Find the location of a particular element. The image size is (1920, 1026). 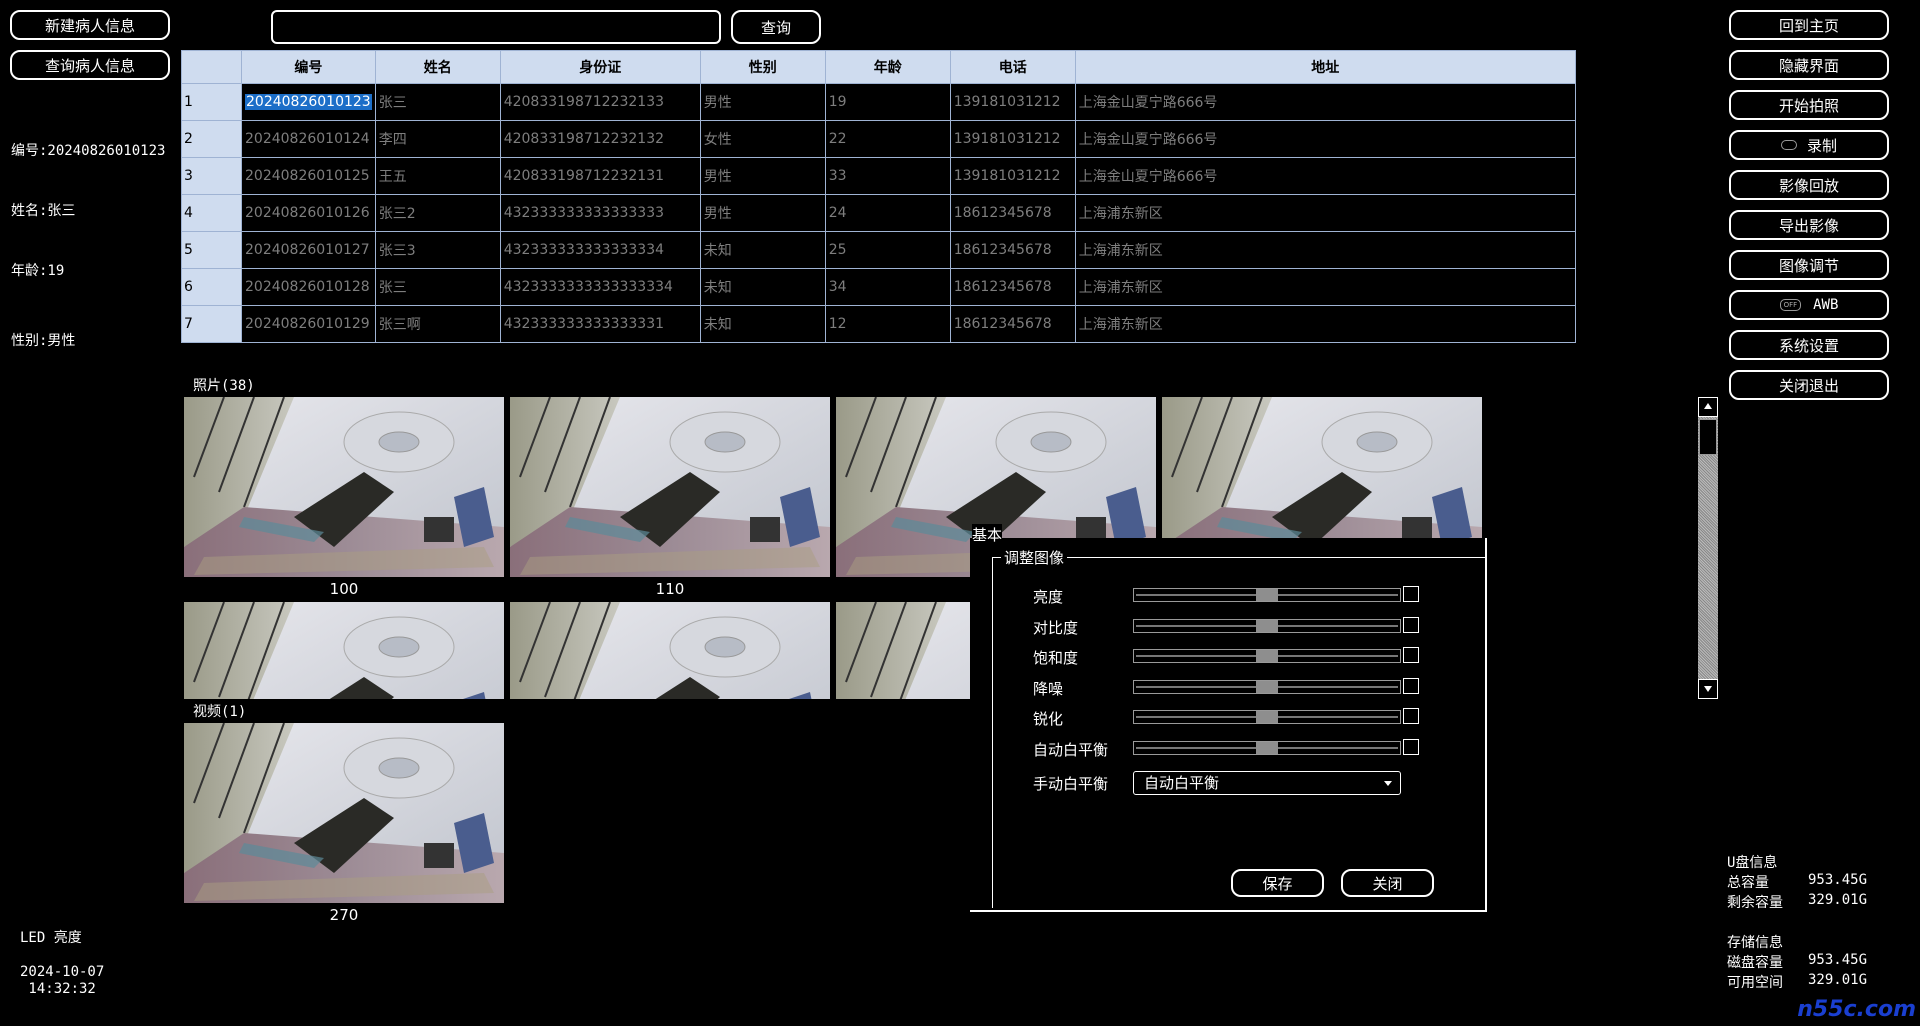

table-cell-name: 张三2 is located at coordinates (437, 213).